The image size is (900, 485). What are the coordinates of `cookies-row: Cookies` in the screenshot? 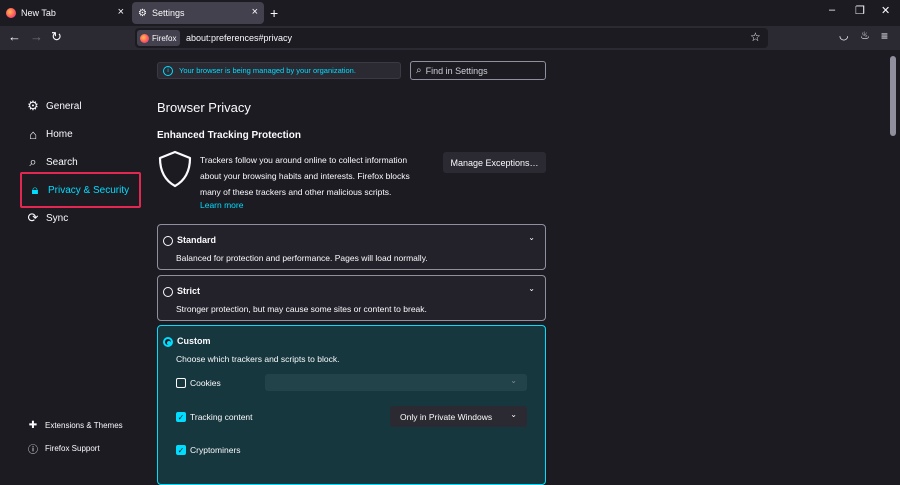 It's located at (198, 383).